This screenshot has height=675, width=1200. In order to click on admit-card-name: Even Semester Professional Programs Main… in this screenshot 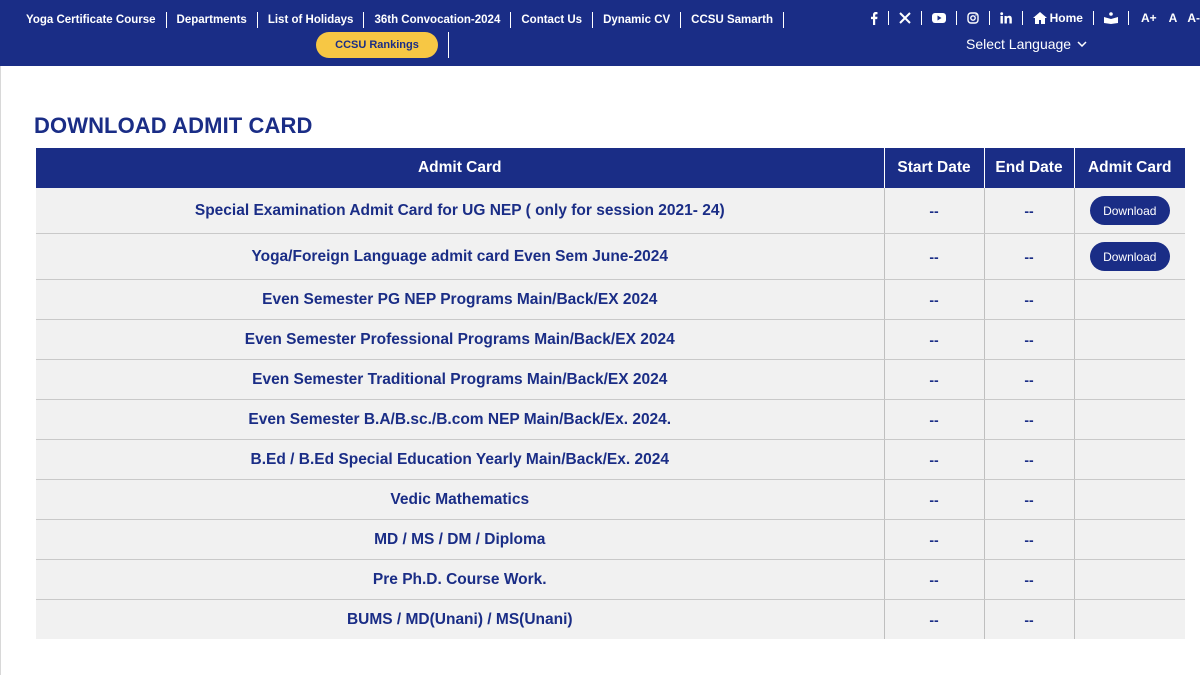, I will do `click(460, 339)`.